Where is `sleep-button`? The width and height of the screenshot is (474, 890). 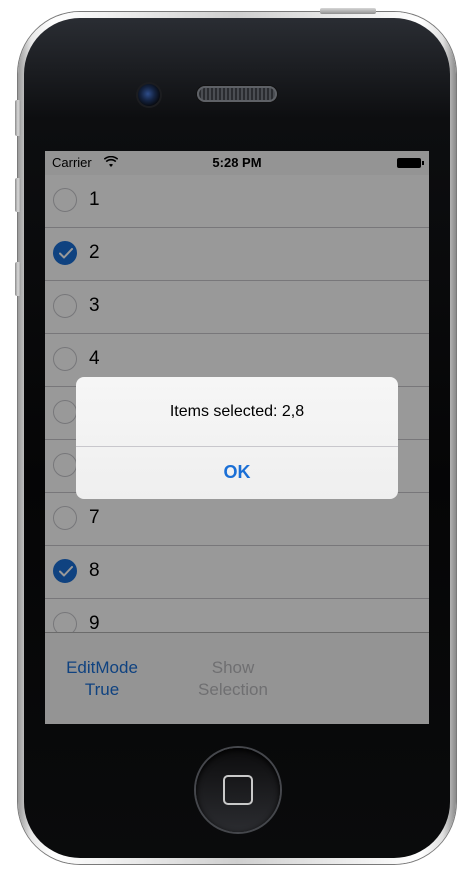 sleep-button is located at coordinates (348, 11).